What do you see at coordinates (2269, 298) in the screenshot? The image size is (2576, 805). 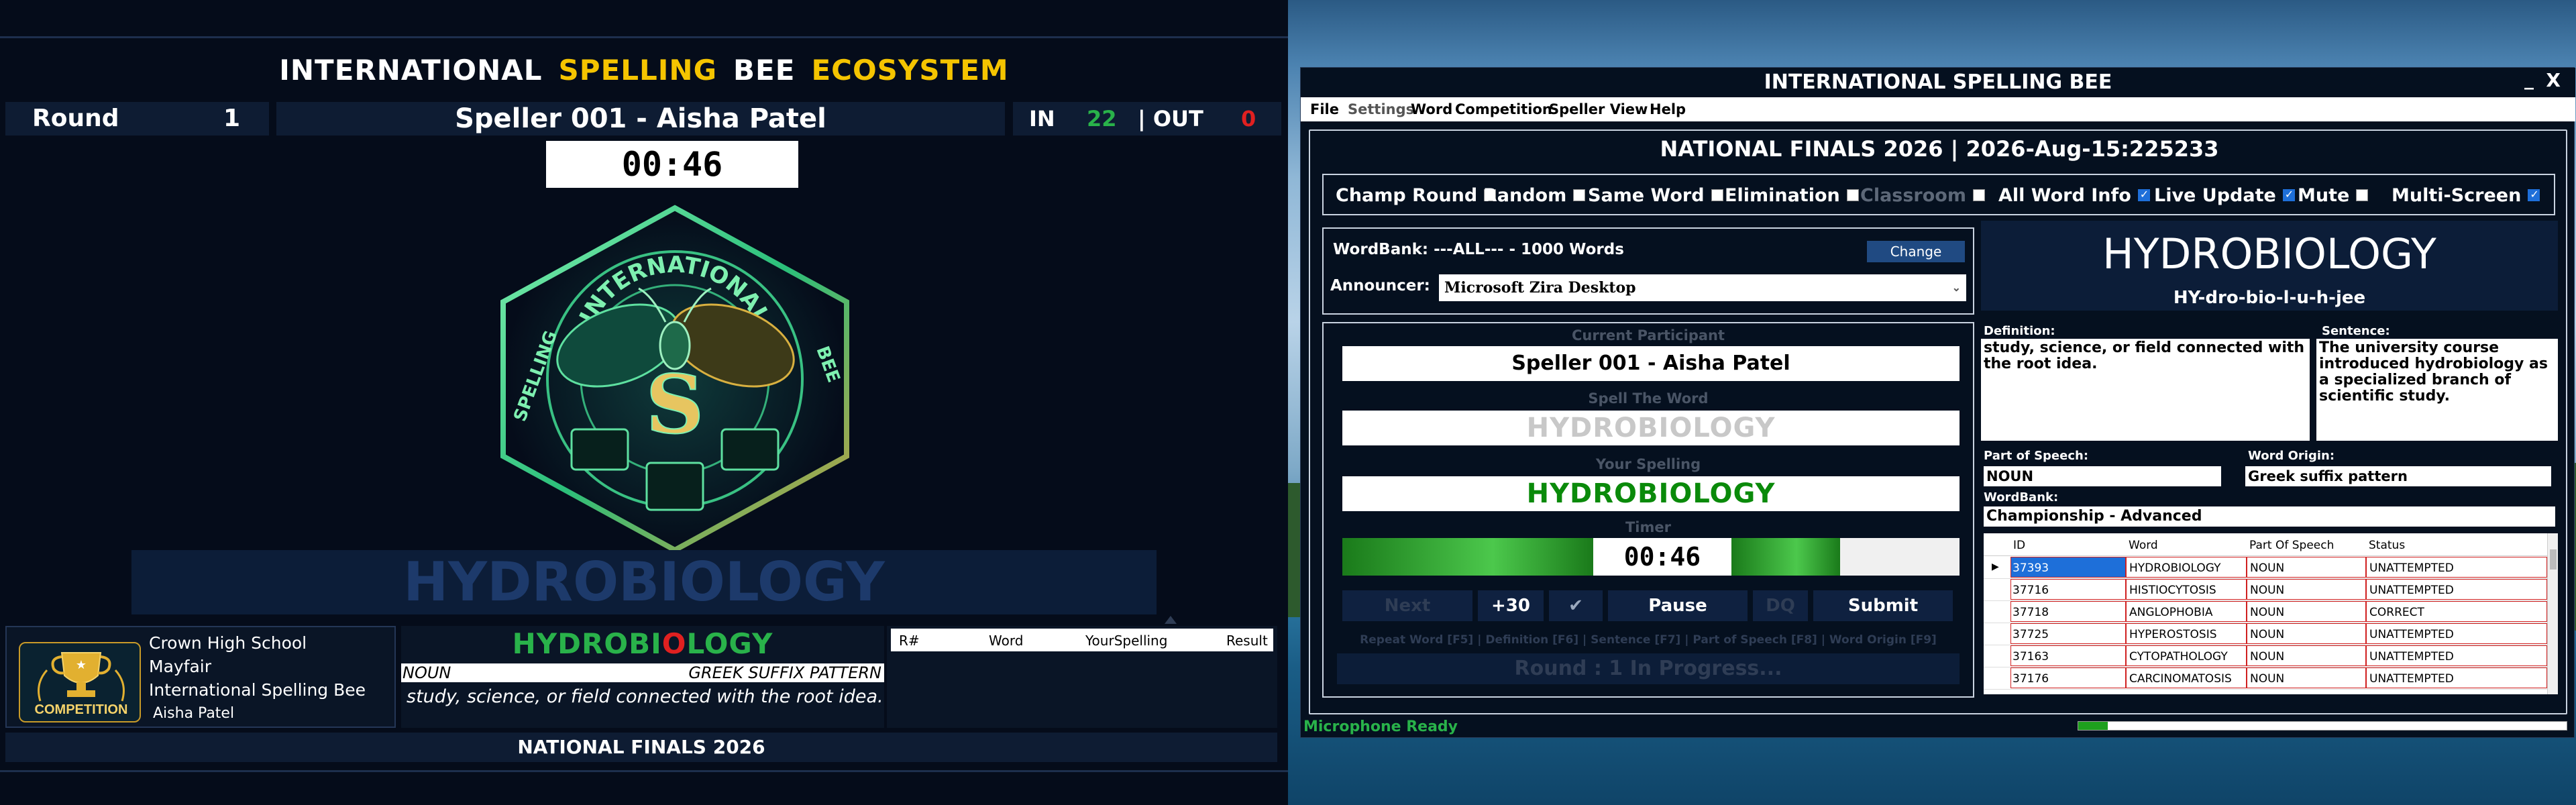 I see `phonetic: HY-dro-bio-l-u-h-jee` at bounding box center [2269, 298].